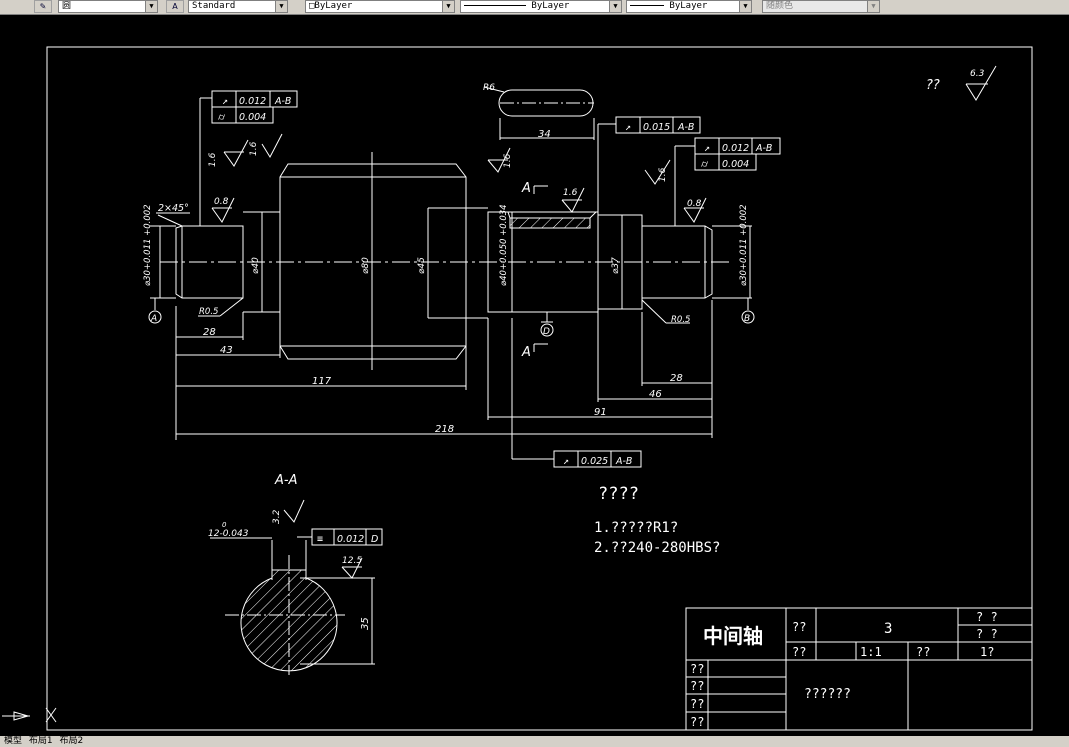 Image resolution: width=1069 pixels, height=747 pixels. What do you see at coordinates (209, 332) in the screenshot?
I see `dim-l28: 28` at bounding box center [209, 332].